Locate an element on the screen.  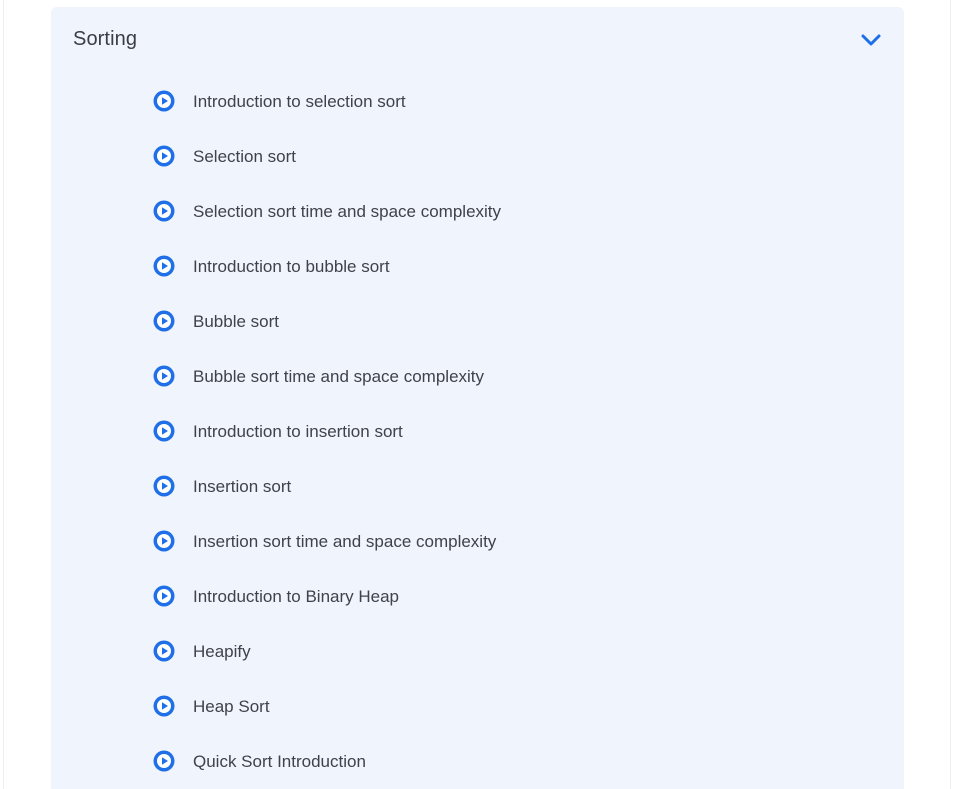
lesson-title: Bubble sort is located at coordinates (236, 322).